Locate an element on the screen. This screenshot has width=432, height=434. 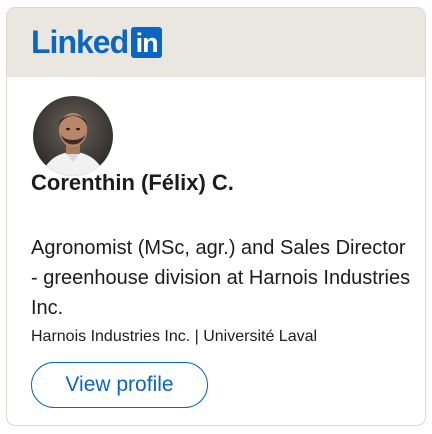
avatar is located at coordinates (73, 136).